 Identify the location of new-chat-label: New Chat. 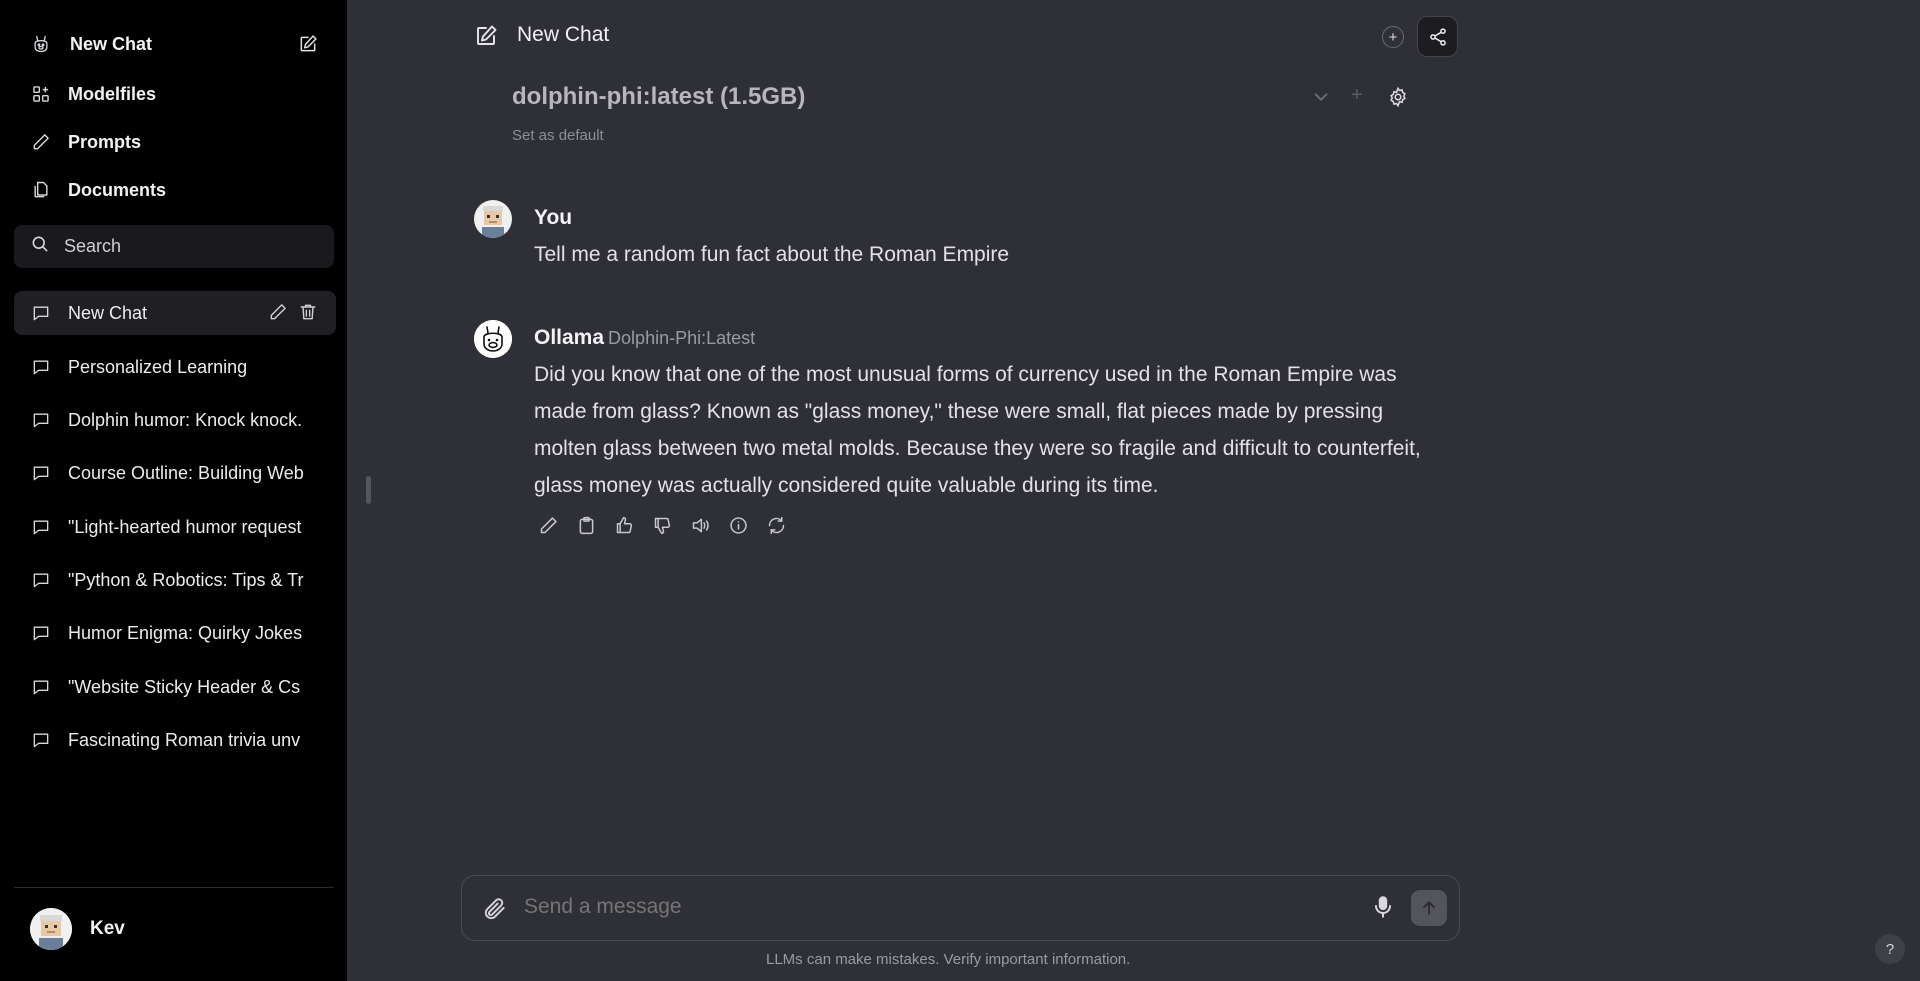
(111, 43).